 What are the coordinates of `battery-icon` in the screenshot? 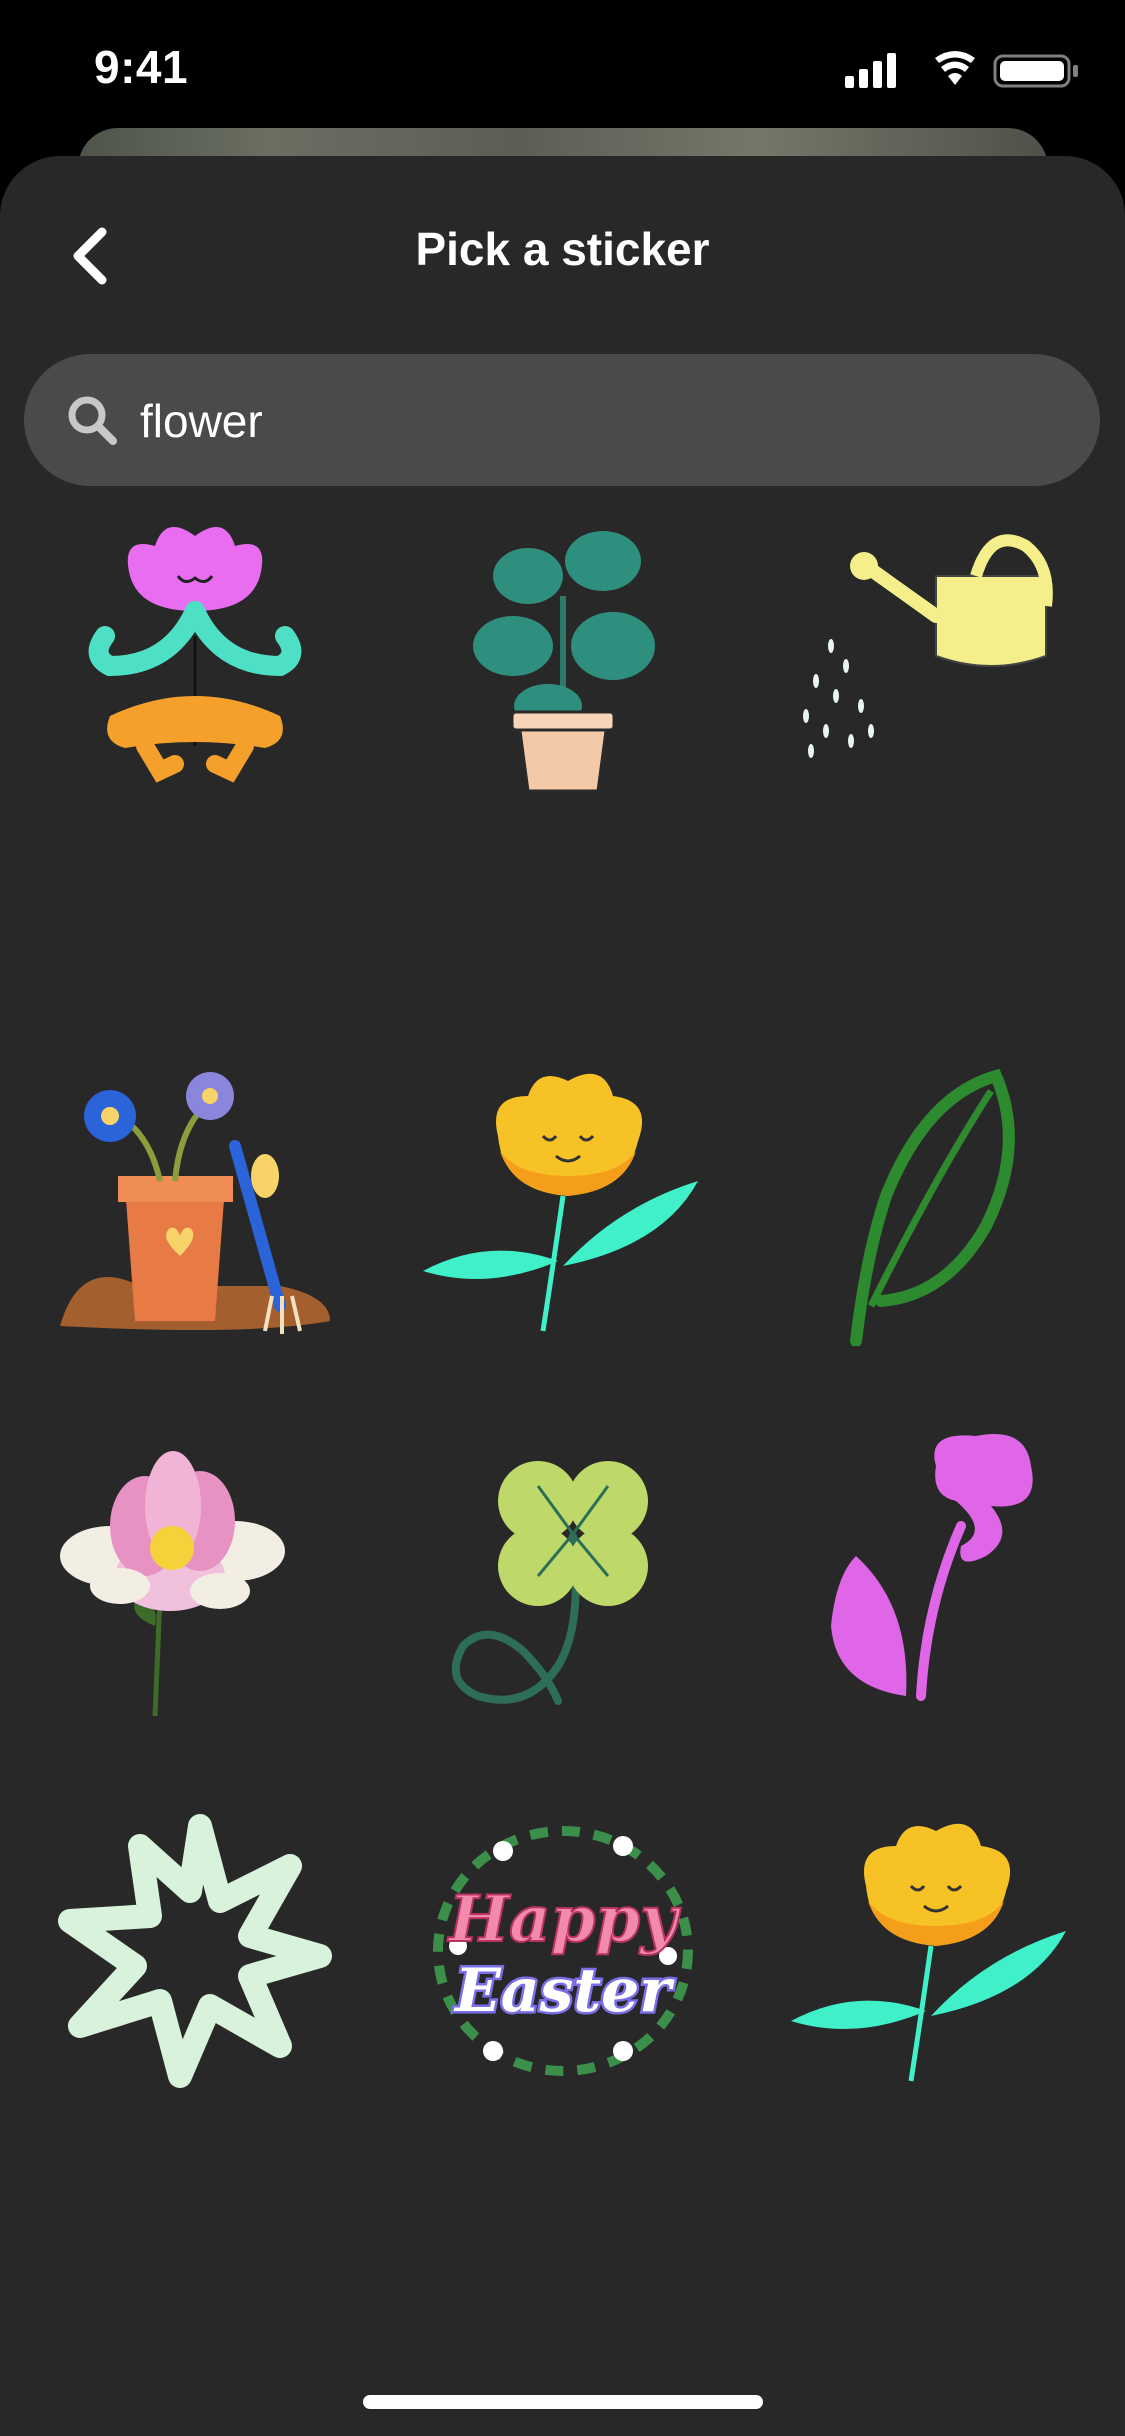 It's located at (1035, 71).